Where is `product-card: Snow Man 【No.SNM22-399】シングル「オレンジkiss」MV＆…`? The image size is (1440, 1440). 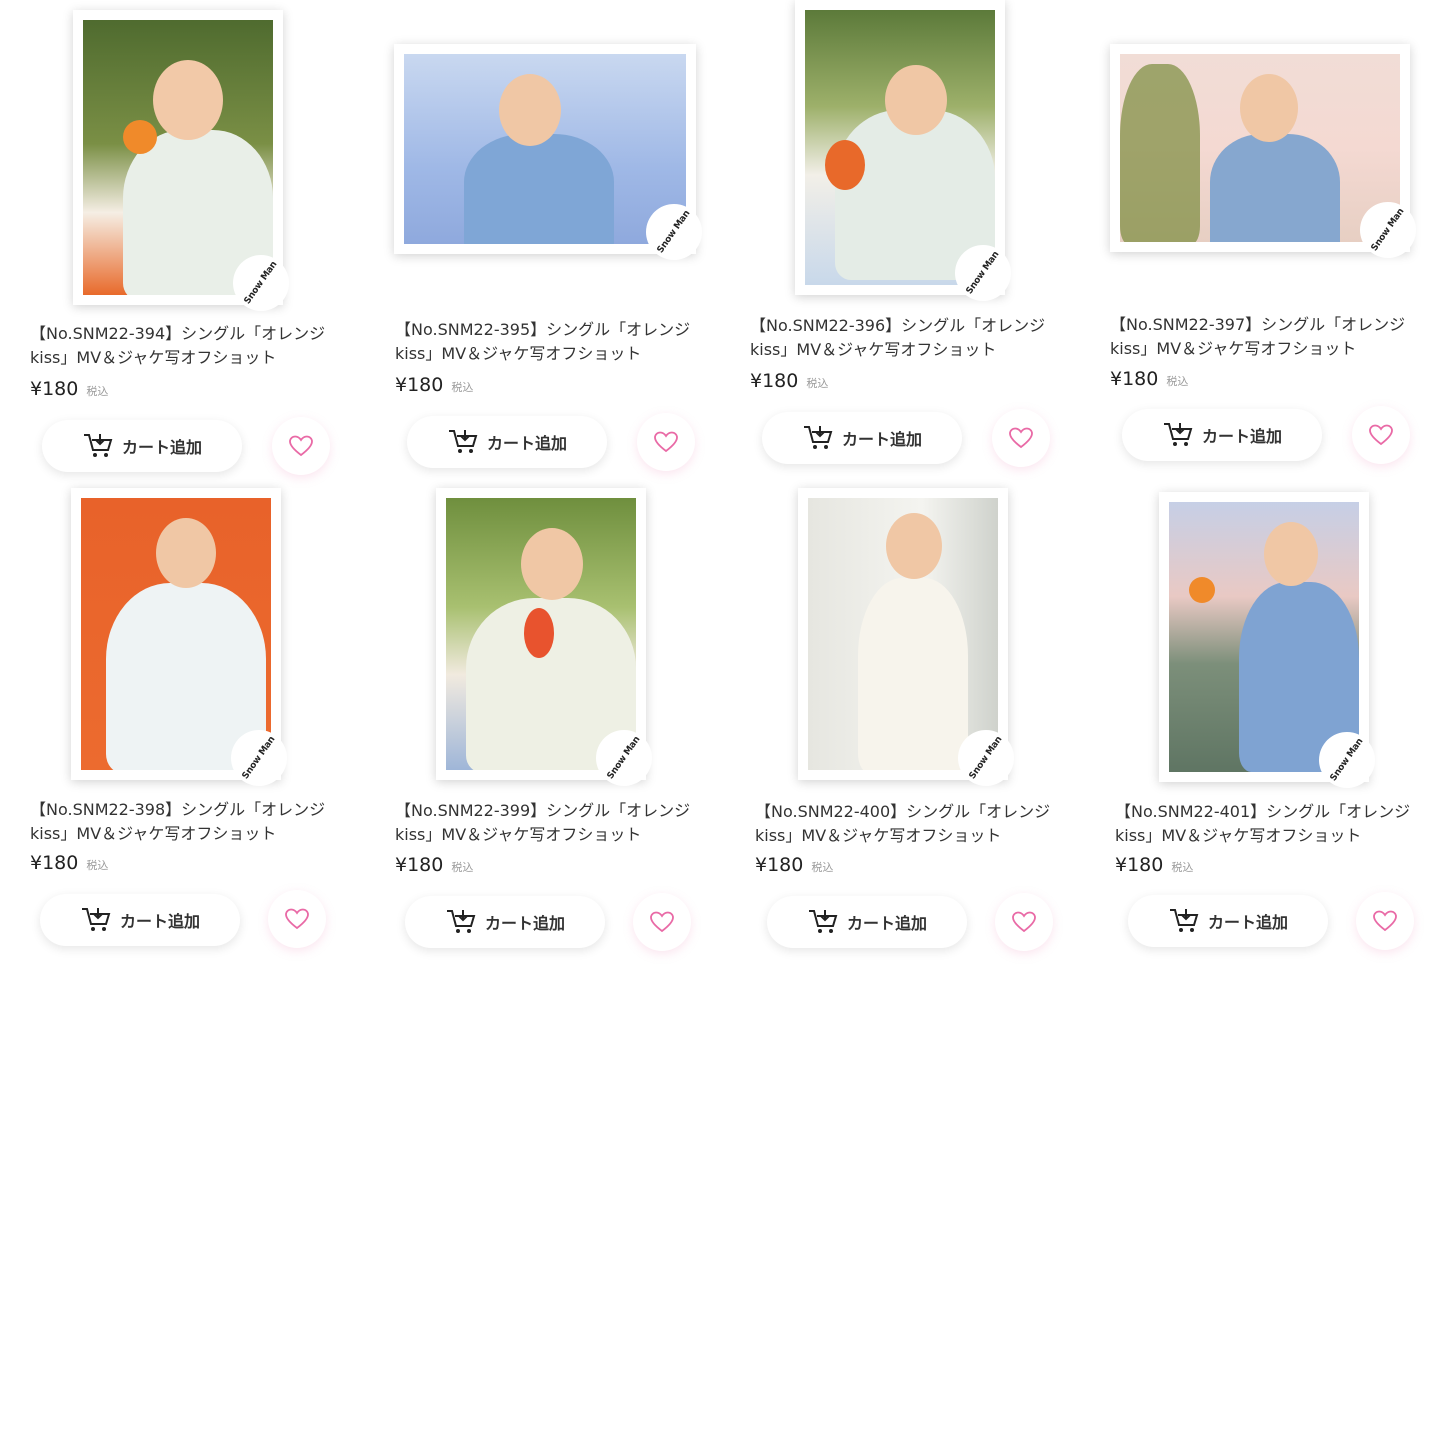 product-card: Snow Man 【No.SNM22-399】シングル「オレンジkiss」MV＆… is located at coordinates (530, 723).